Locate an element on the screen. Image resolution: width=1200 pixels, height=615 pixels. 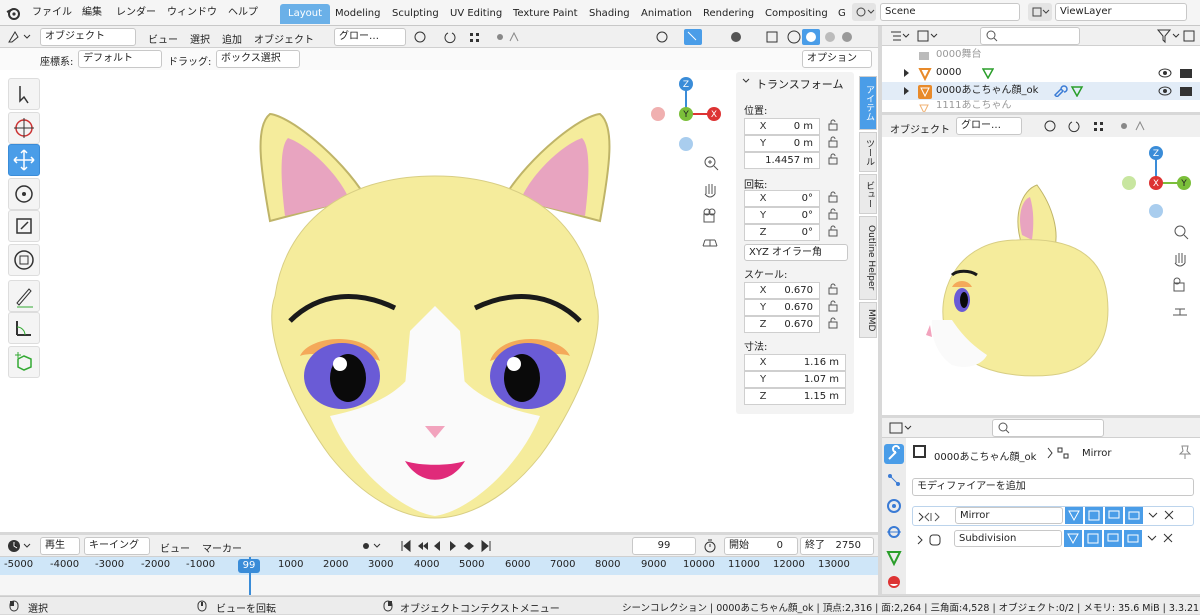
dimension-z-field: Z 1.15 m is located at coordinates (795, 396).